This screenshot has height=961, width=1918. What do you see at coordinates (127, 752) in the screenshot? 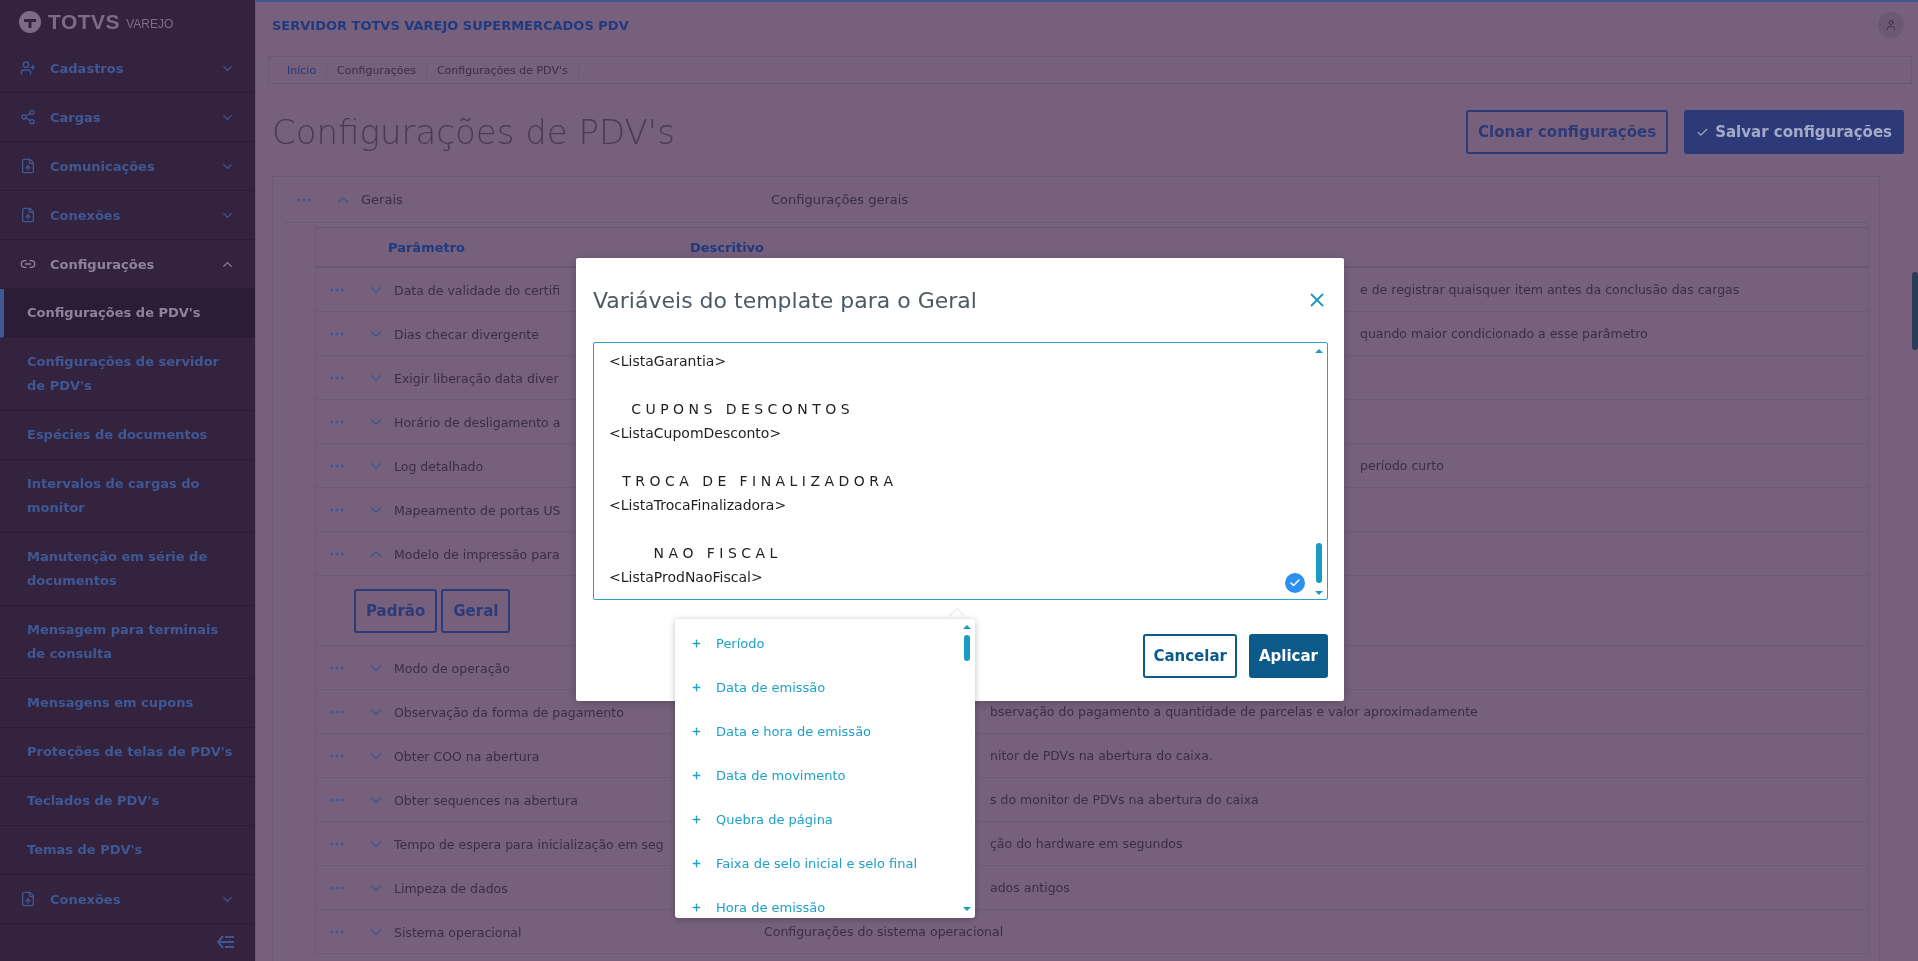
I see `sidebar-item: Proteções de telas de PDV's` at bounding box center [127, 752].